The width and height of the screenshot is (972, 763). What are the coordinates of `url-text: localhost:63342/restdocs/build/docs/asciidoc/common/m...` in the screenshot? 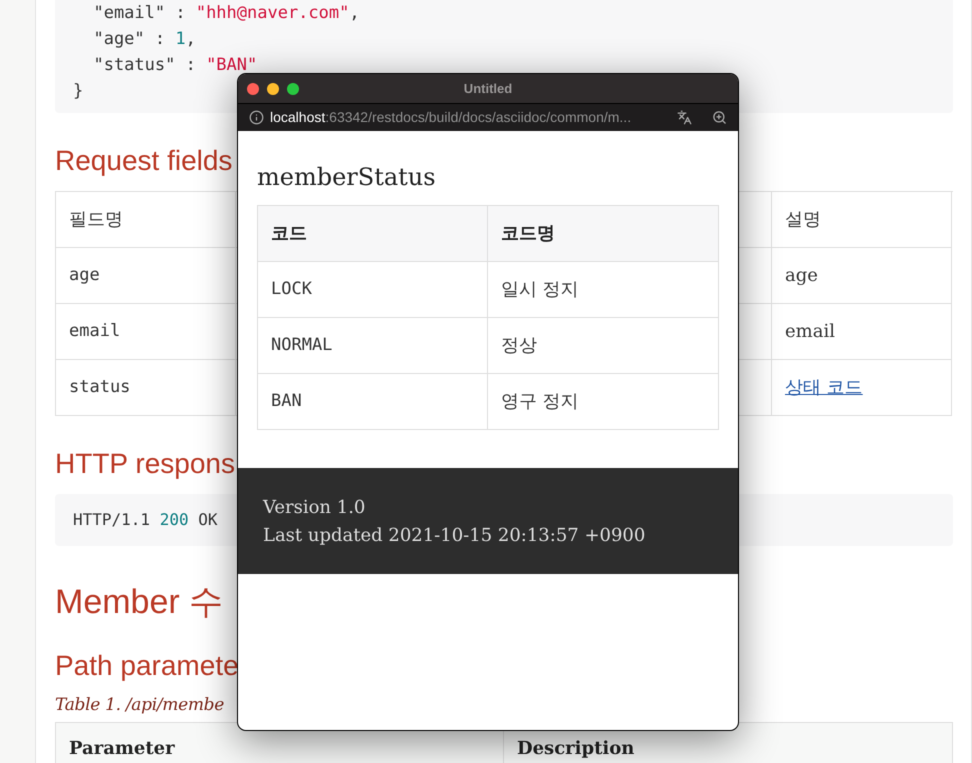 It's located at (451, 117).